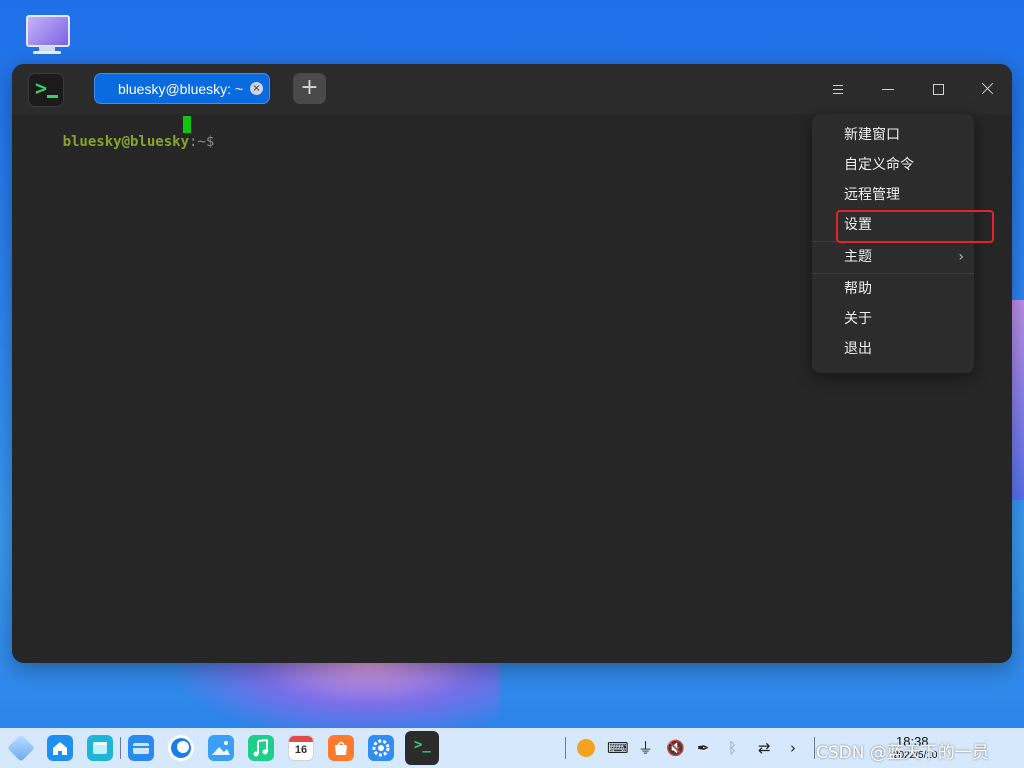 This screenshot has width=1024, height=768. What do you see at coordinates (381, 748) in the screenshot?
I see `settings-icon` at bounding box center [381, 748].